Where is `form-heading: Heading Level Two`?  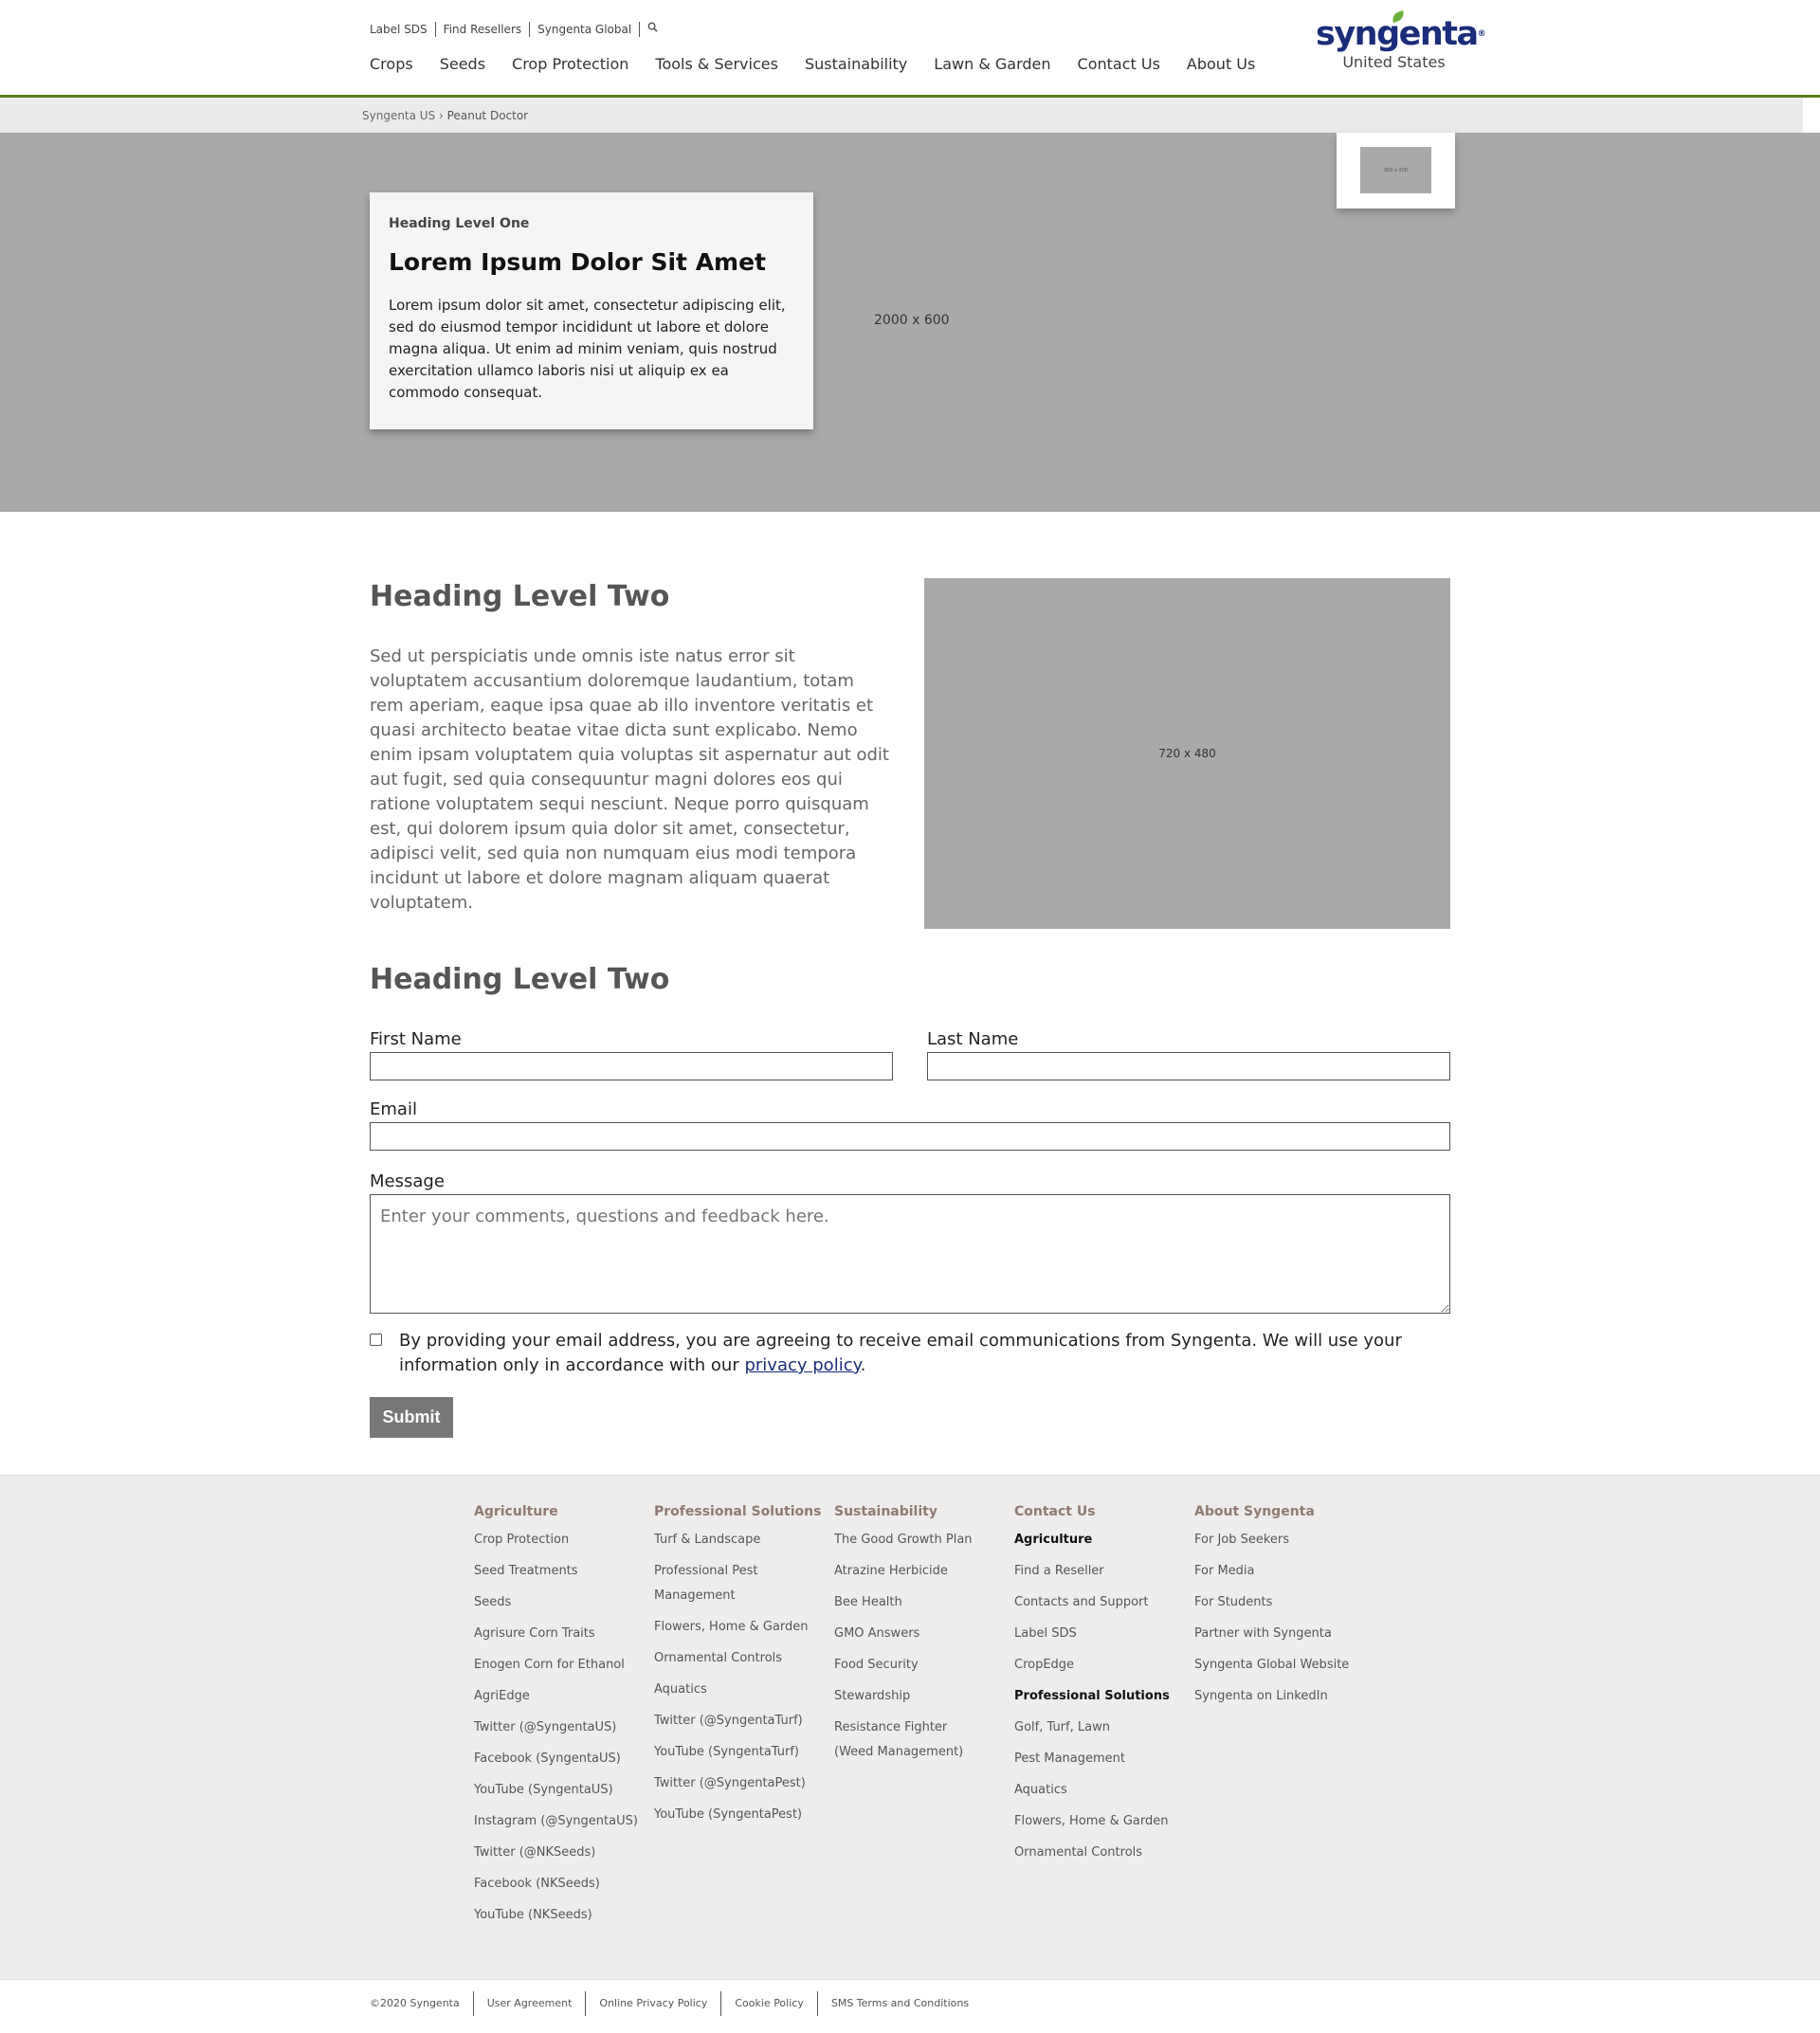
form-heading: Heading Level Two is located at coordinates (520, 979).